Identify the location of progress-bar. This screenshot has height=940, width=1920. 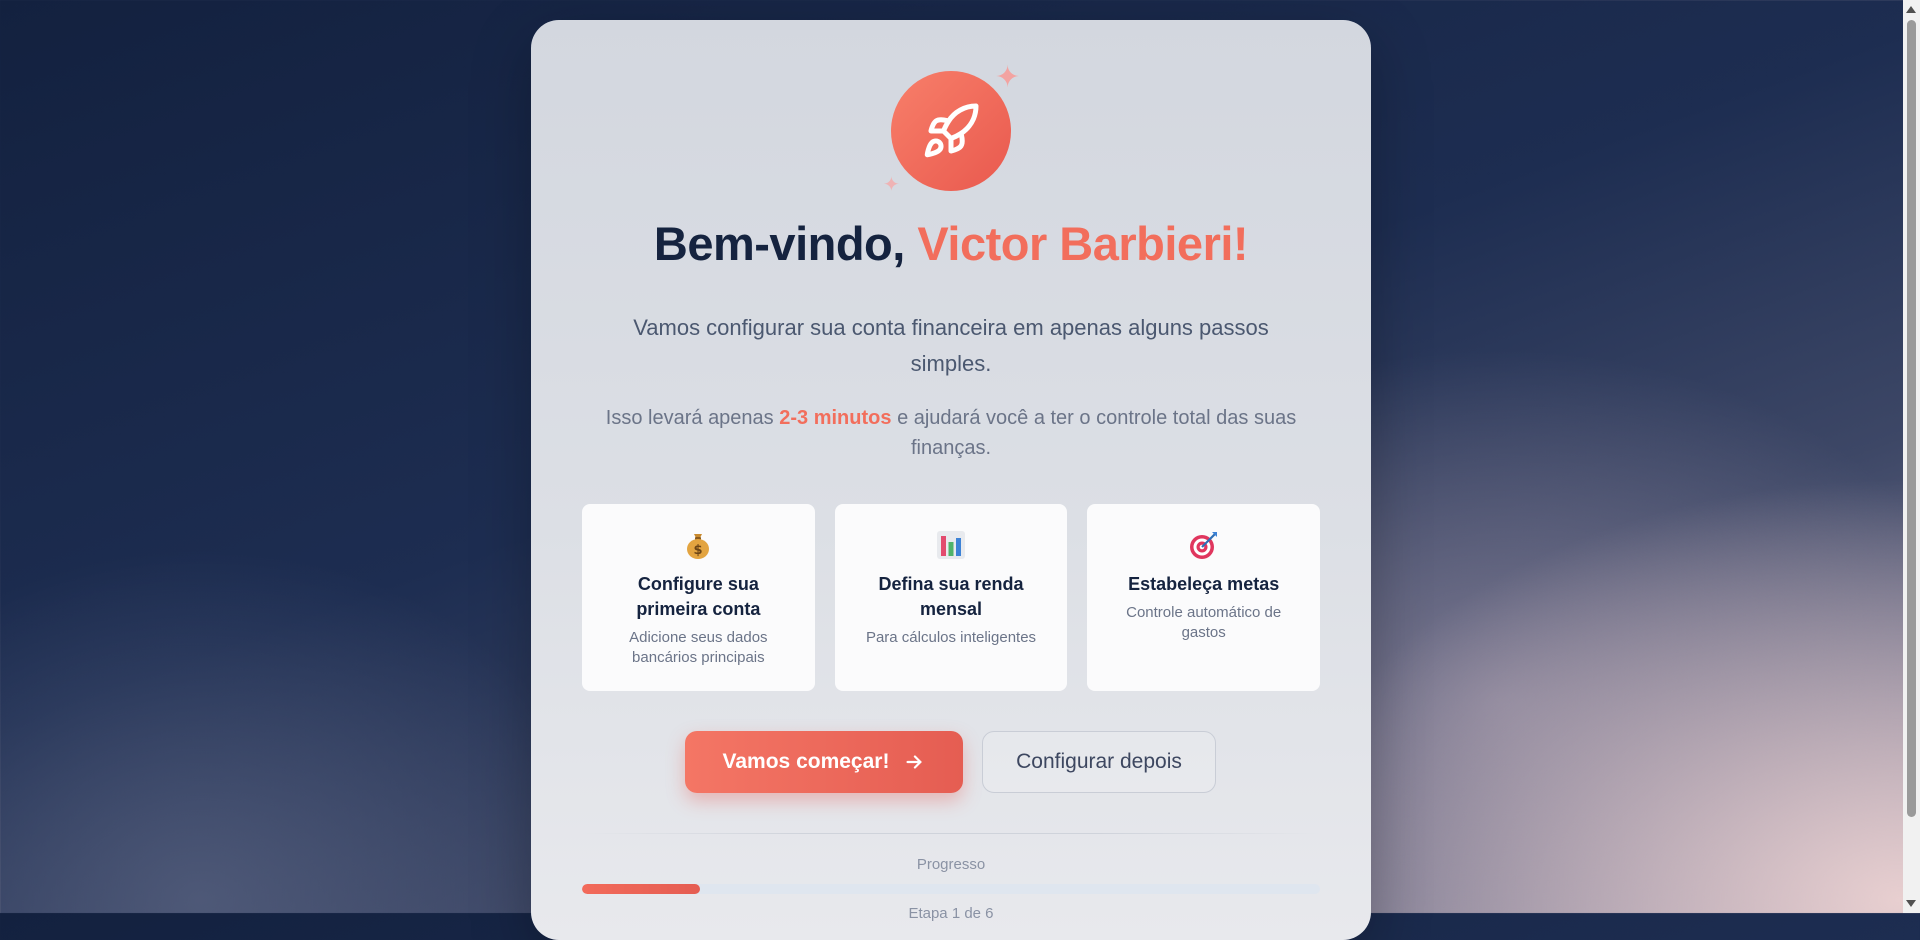
(951, 889).